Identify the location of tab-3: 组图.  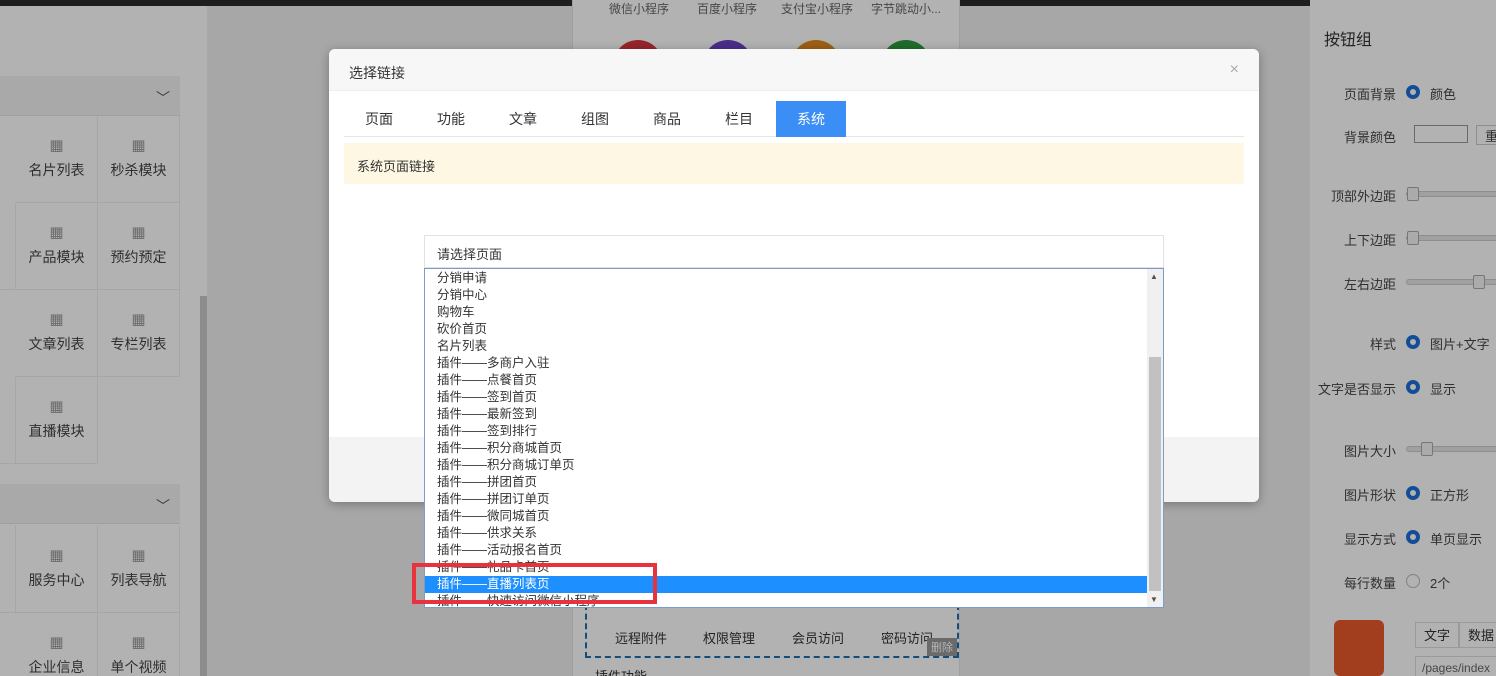
(595, 119).